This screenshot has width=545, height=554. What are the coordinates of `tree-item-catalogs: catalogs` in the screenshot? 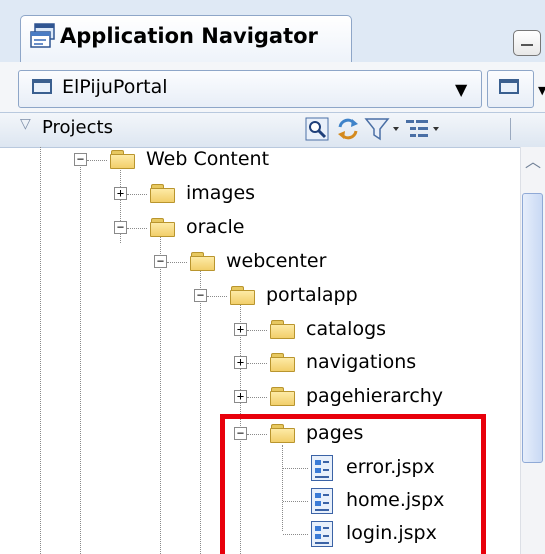 It's located at (346, 329).